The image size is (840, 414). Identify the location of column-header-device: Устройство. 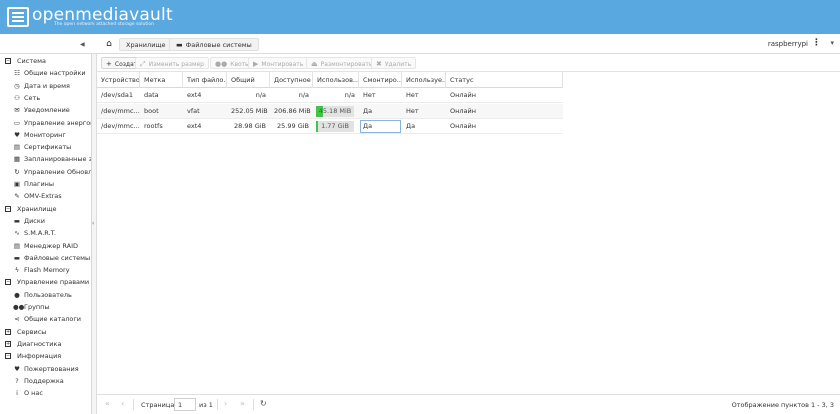
(118, 80).